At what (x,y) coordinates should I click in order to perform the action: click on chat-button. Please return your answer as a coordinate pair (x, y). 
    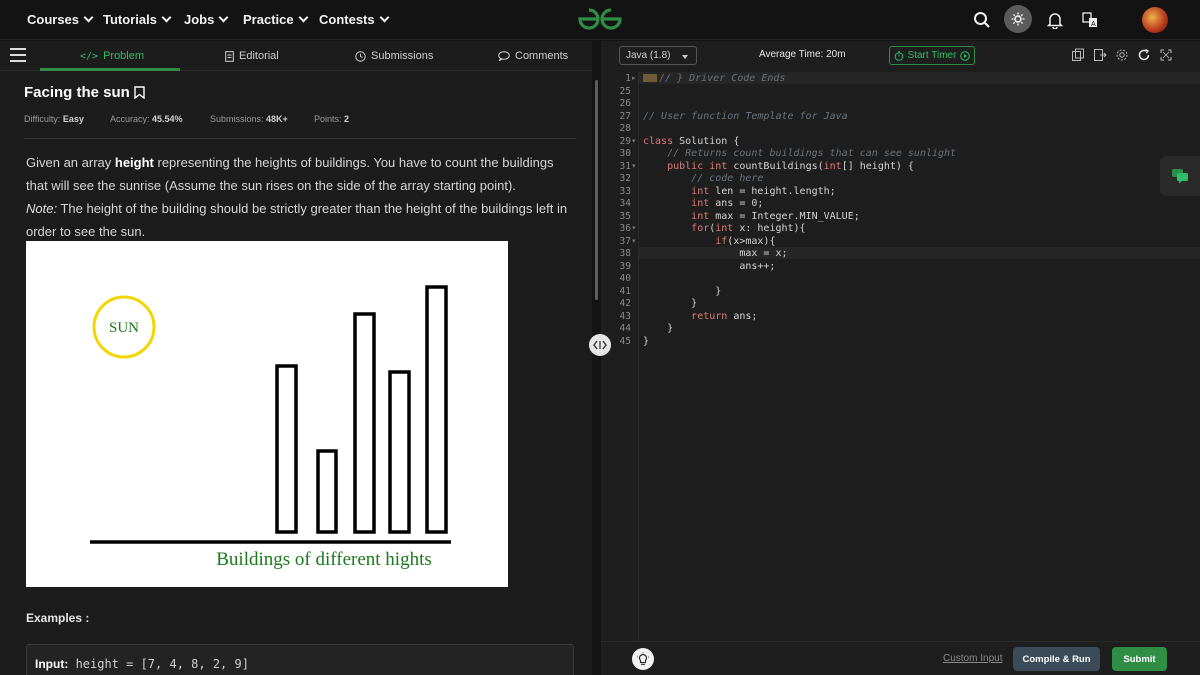
    Looking at the image, I should click on (1180, 176).